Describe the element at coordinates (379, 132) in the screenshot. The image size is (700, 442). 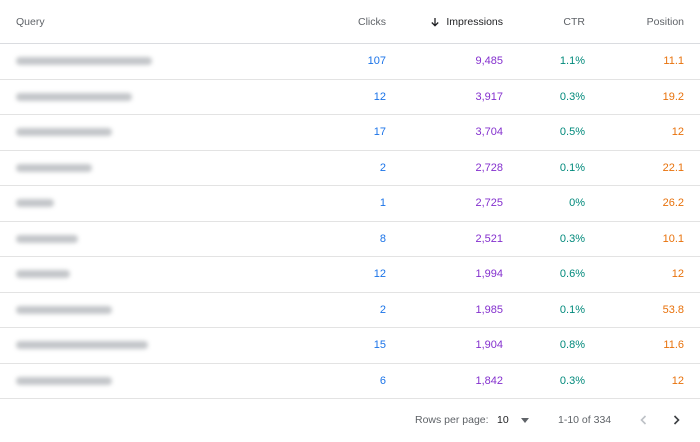
I see `clicks-cell: 17` at that location.